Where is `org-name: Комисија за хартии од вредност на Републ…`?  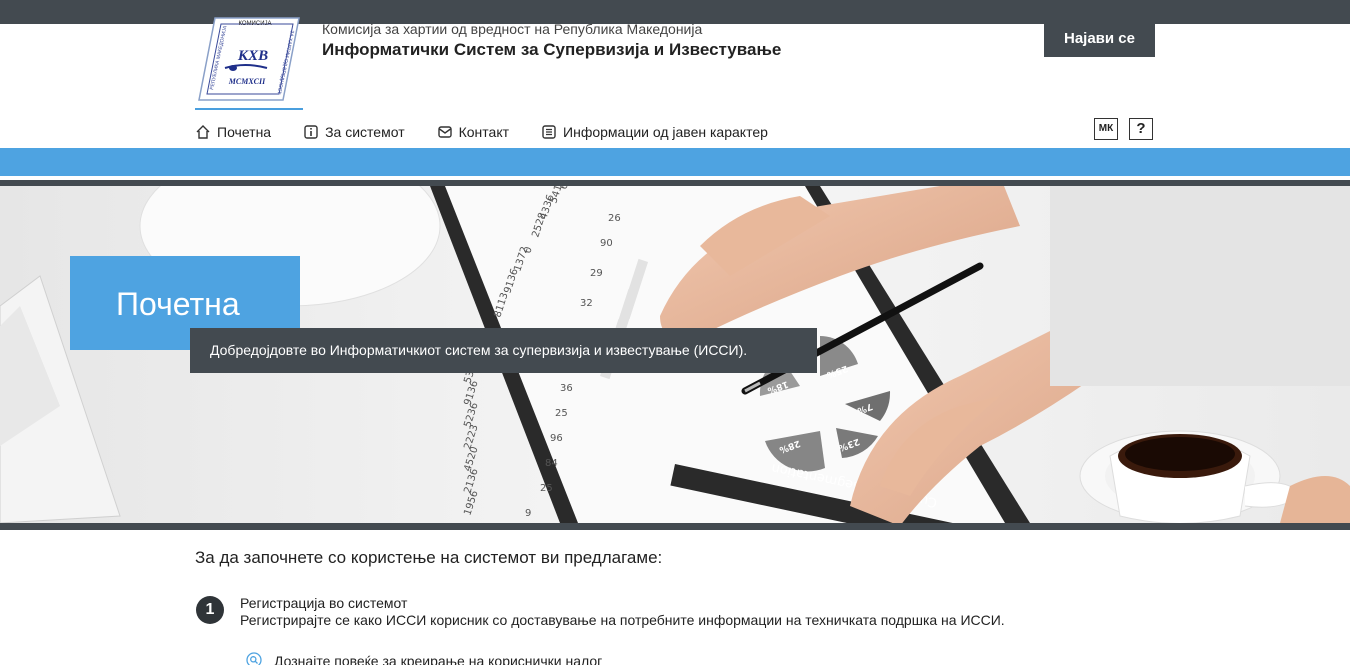 org-name: Комисија за хартии од вредност на Републ… is located at coordinates (512, 29).